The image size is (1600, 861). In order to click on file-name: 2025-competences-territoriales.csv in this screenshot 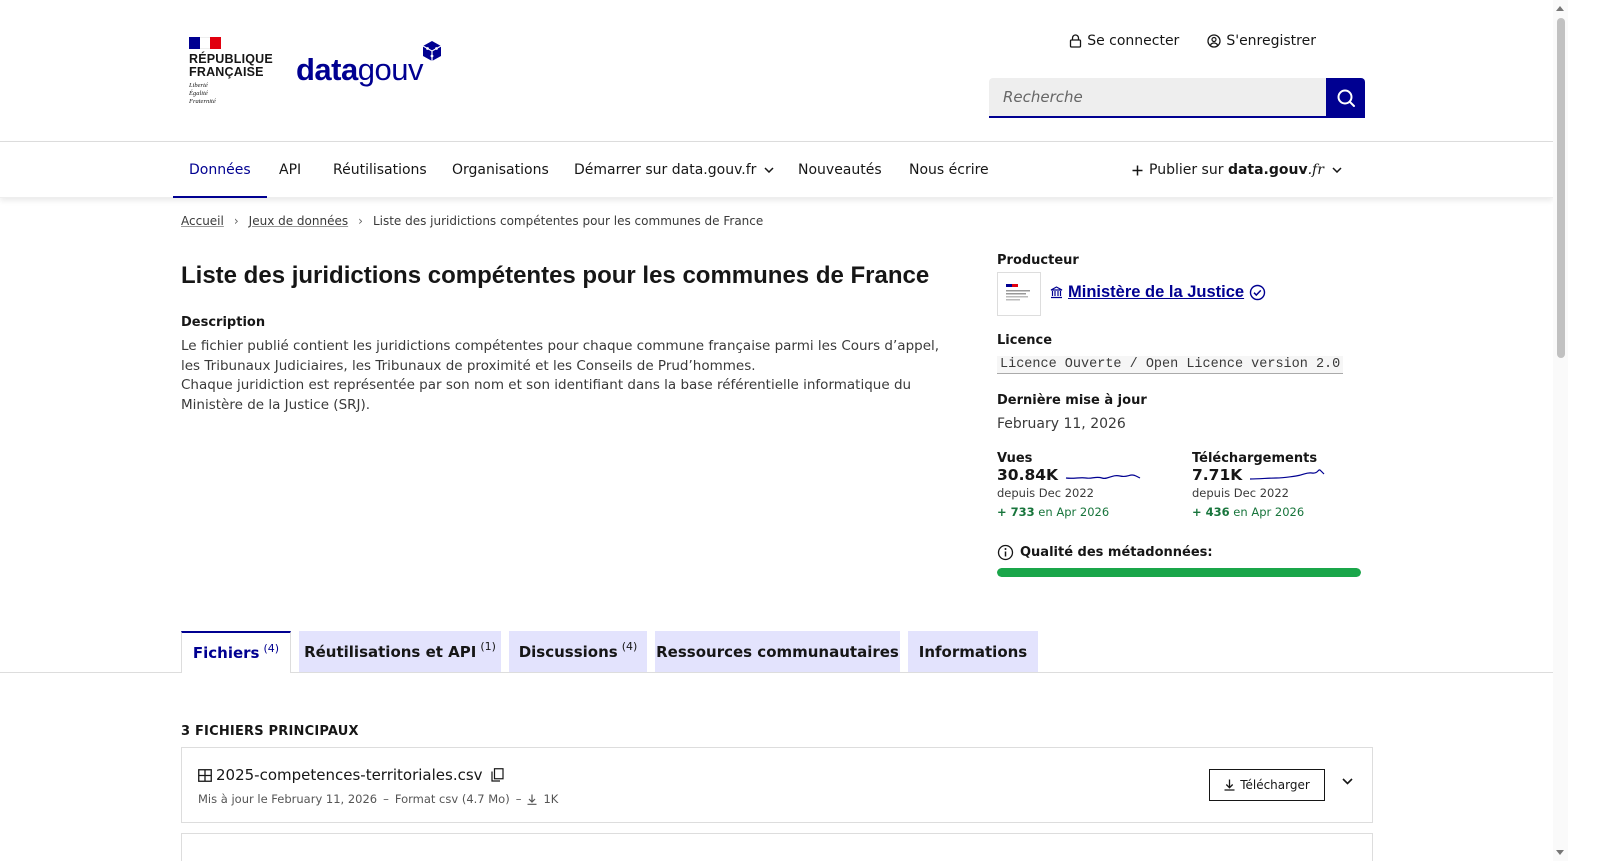, I will do `click(349, 775)`.